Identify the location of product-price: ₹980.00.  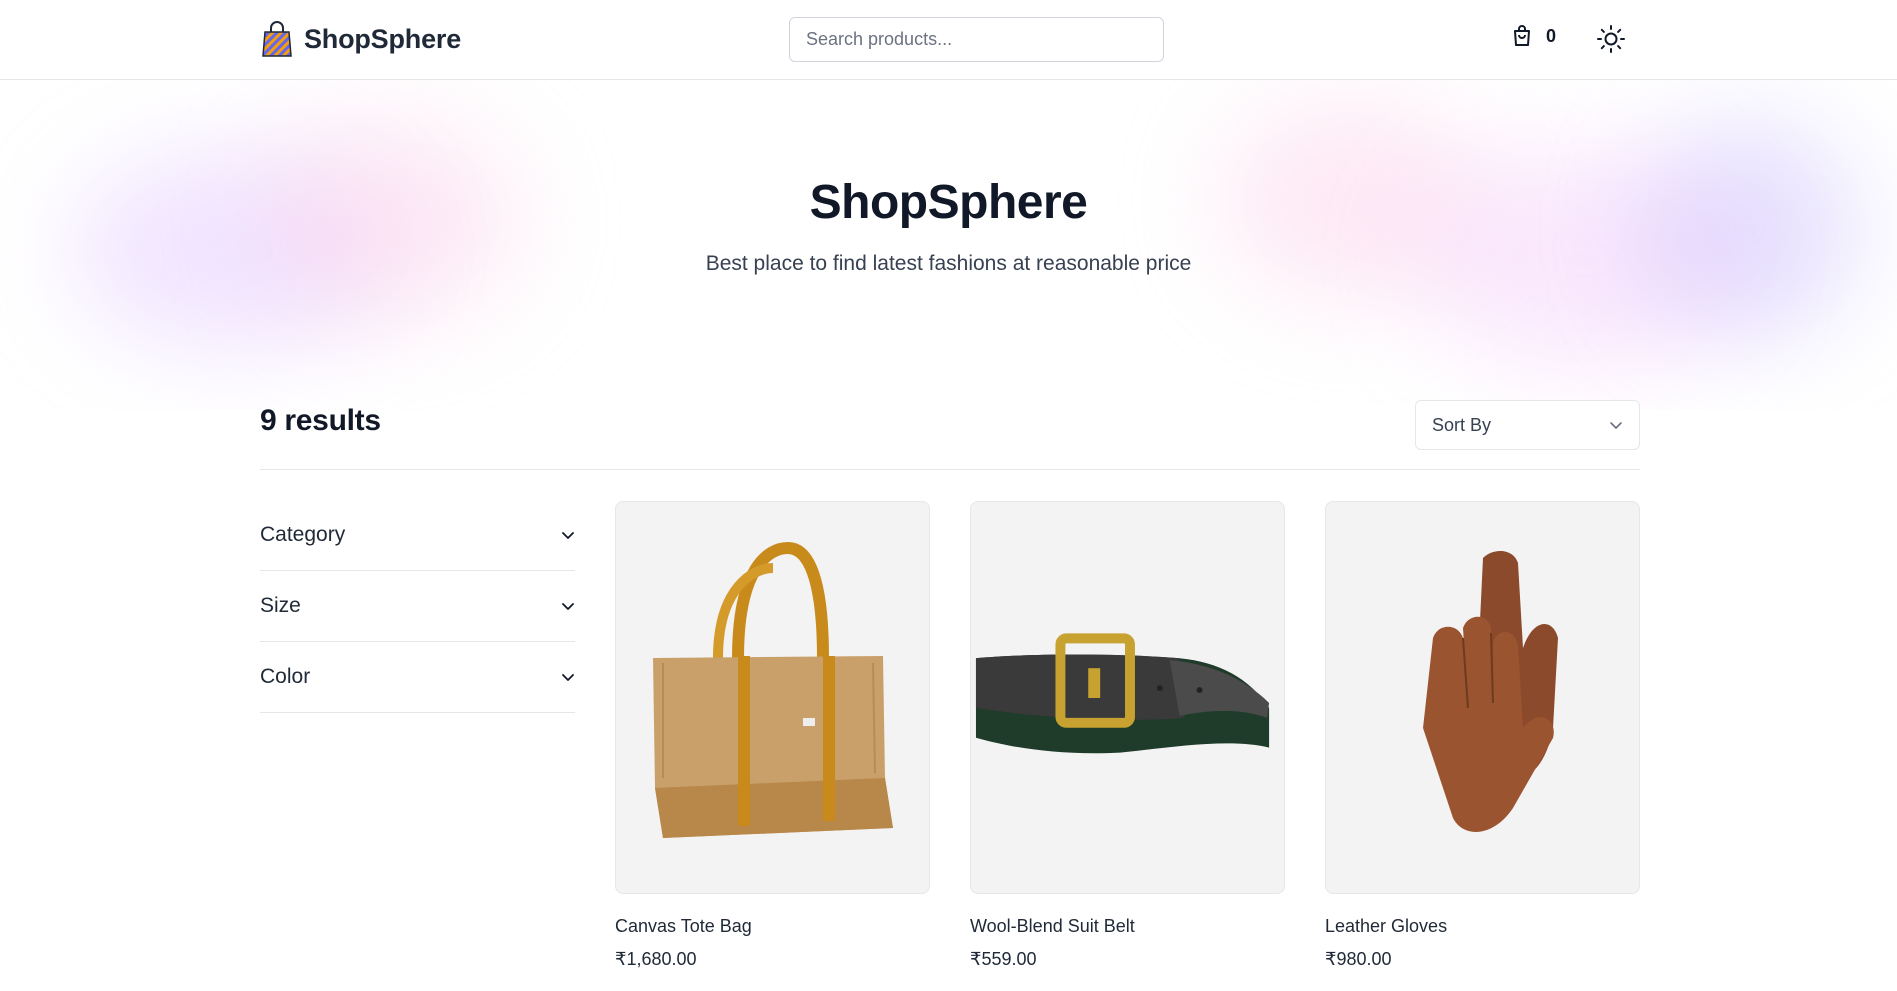
(1358, 959).